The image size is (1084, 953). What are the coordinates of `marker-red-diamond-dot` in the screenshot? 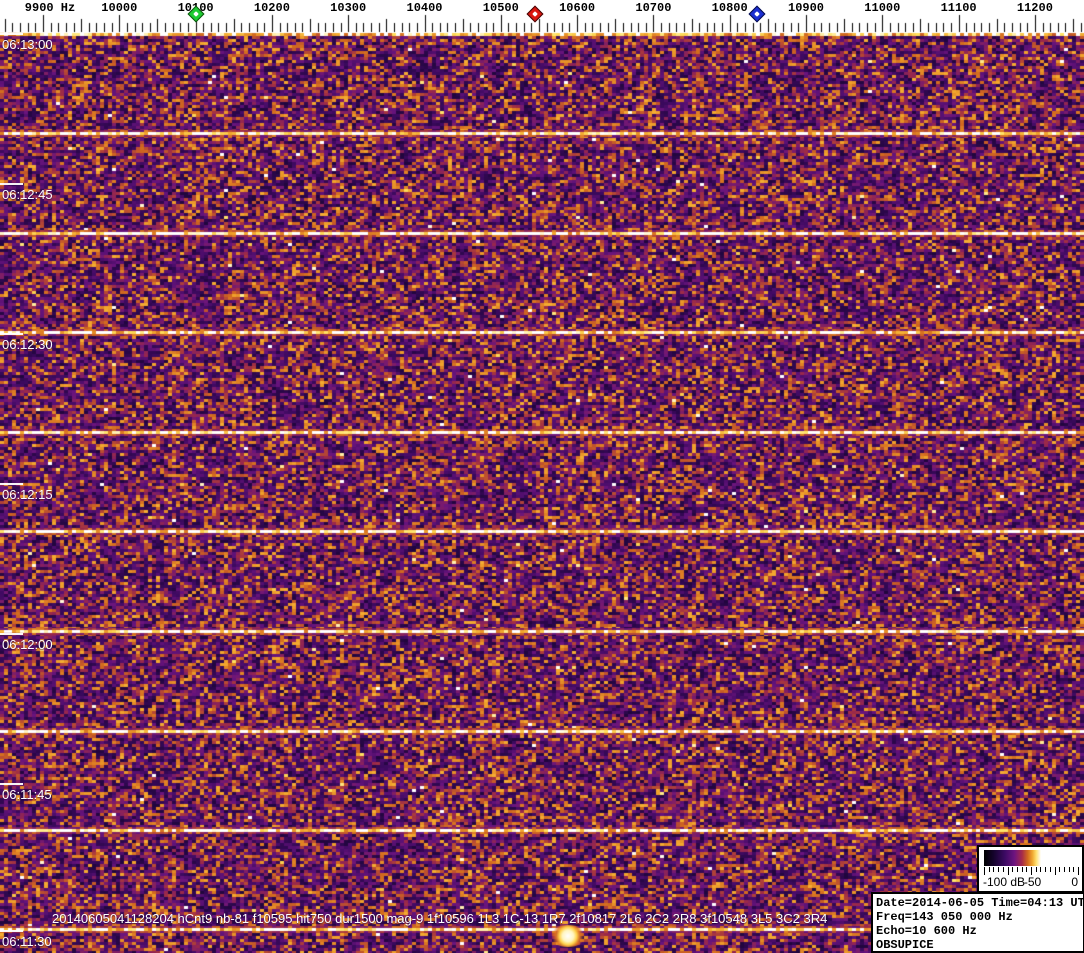 It's located at (535, 14).